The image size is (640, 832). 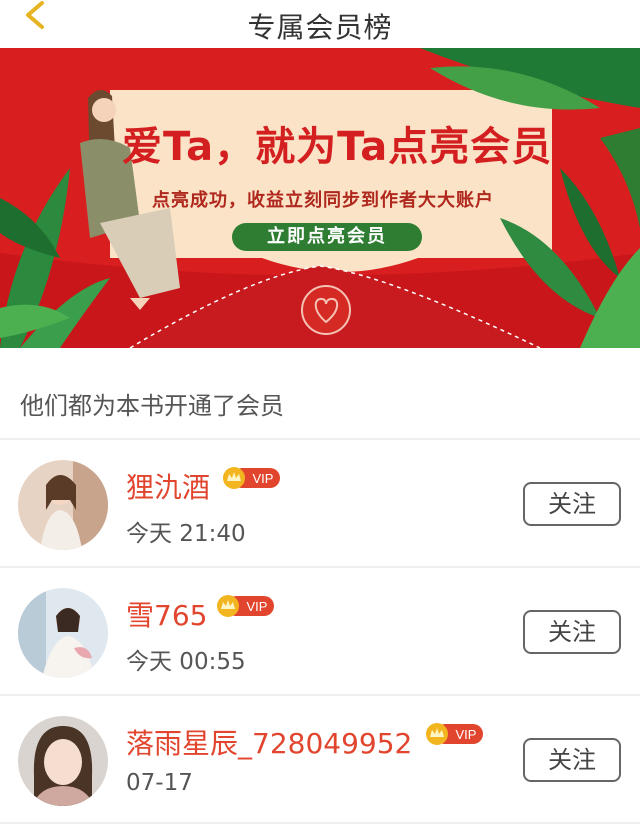 I want to click on top-bar: 专属会员榜, so click(x=320, y=24).